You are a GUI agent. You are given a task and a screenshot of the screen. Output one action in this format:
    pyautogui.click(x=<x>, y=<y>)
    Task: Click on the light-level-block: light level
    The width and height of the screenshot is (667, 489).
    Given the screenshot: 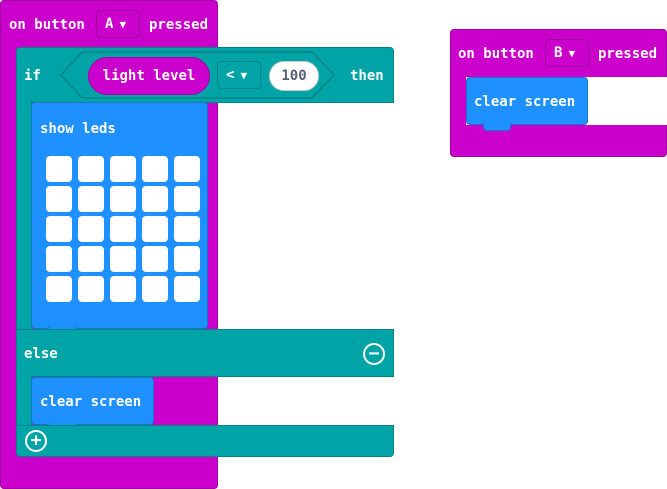 What is the action you would take?
    pyautogui.click(x=149, y=76)
    